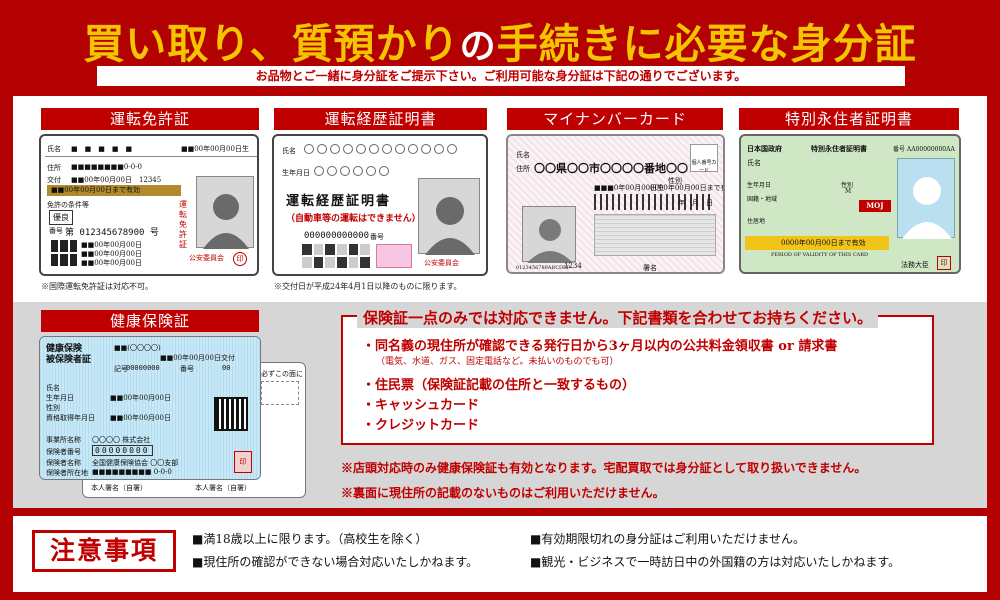 This screenshot has width=1000, height=600. What do you see at coordinates (240, 259) in the screenshot?
I see `license-seal: 印` at bounding box center [240, 259].